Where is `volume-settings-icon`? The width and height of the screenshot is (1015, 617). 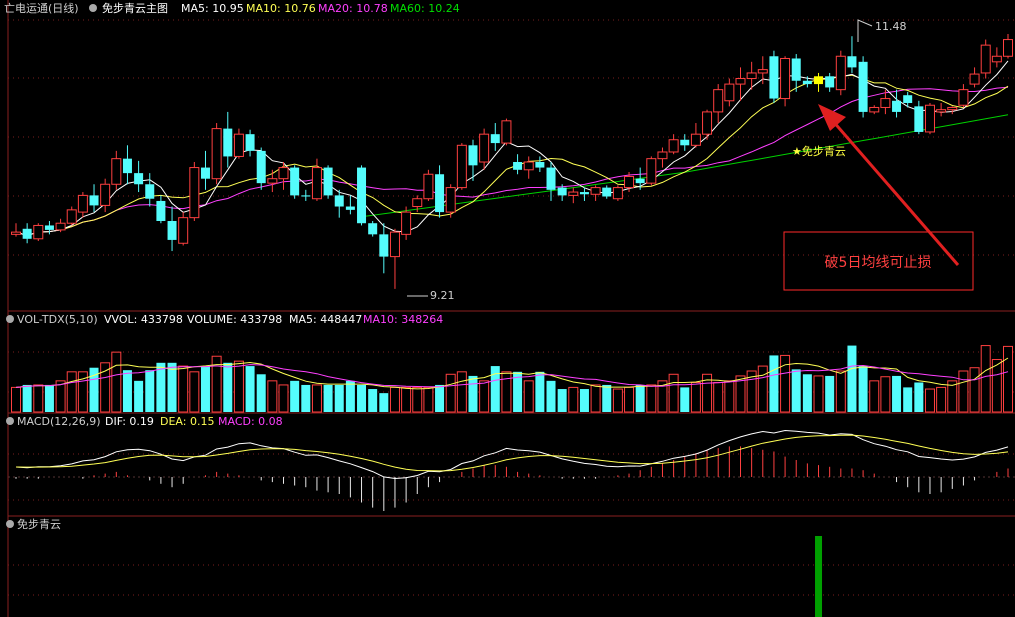
volume-settings-icon is located at coordinates (10, 319).